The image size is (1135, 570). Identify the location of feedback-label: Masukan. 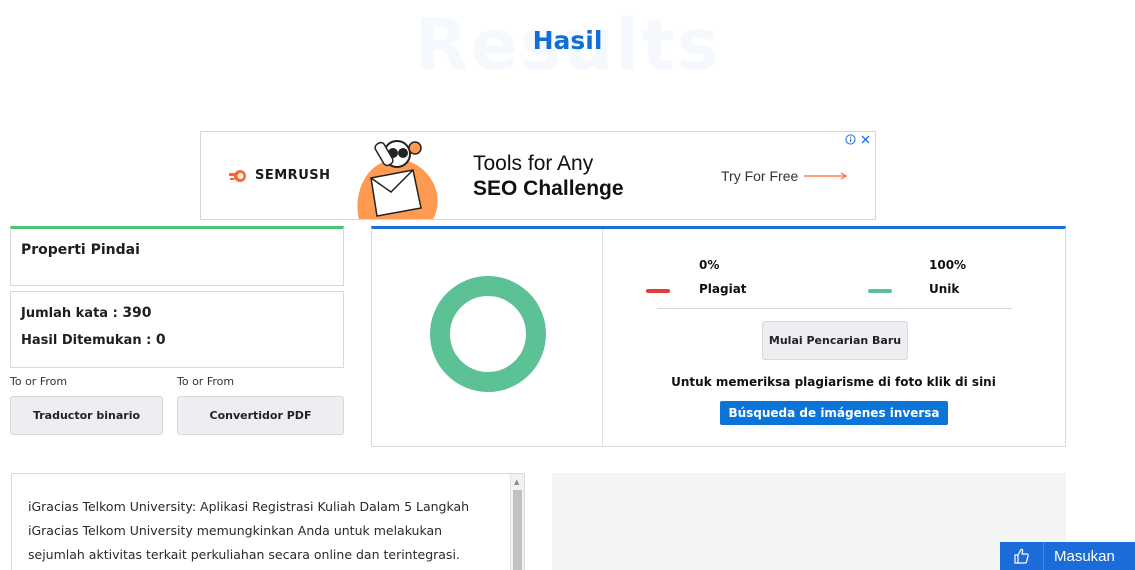
(1084, 556).